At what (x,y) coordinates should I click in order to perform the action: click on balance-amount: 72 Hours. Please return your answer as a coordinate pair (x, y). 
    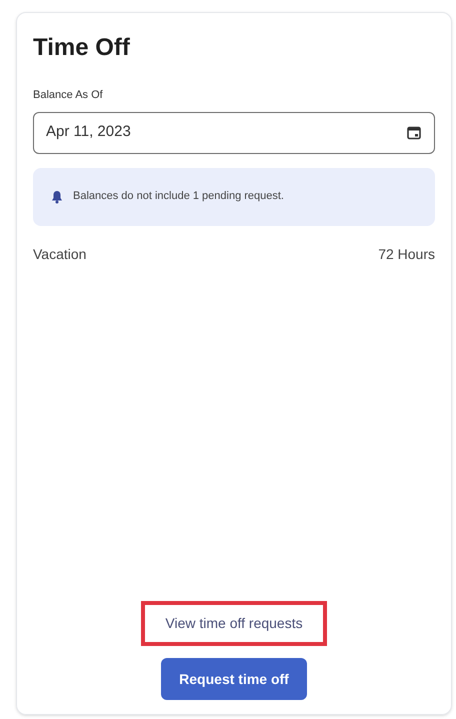
    Looking at the image, I should click on (406, 254).